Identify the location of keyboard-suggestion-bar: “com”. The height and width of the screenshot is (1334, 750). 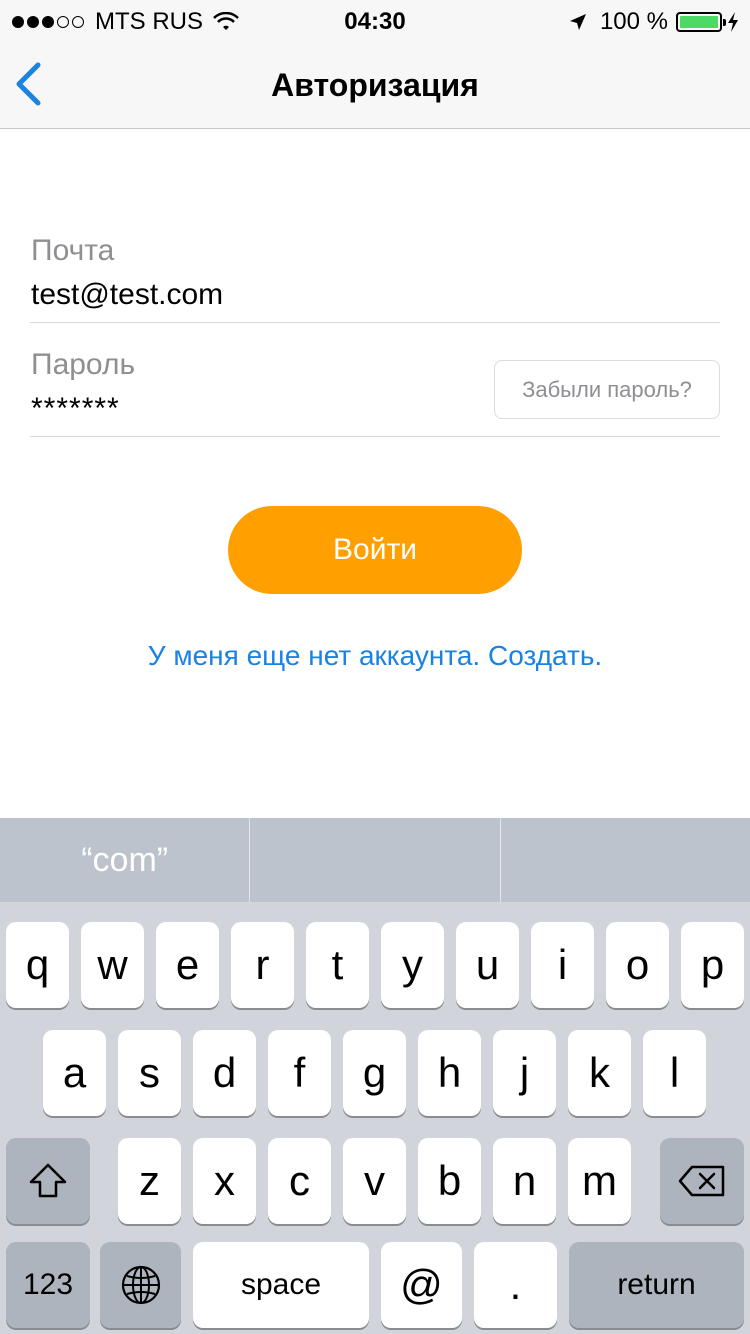
(375, 860).